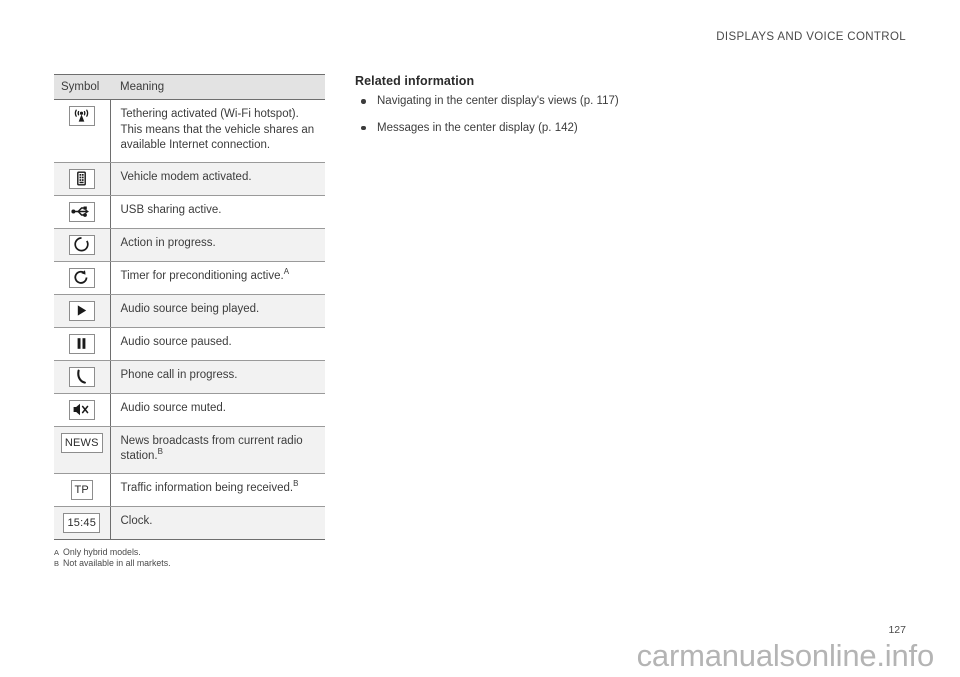  I want to click on mute-icon, so click(81, 409).